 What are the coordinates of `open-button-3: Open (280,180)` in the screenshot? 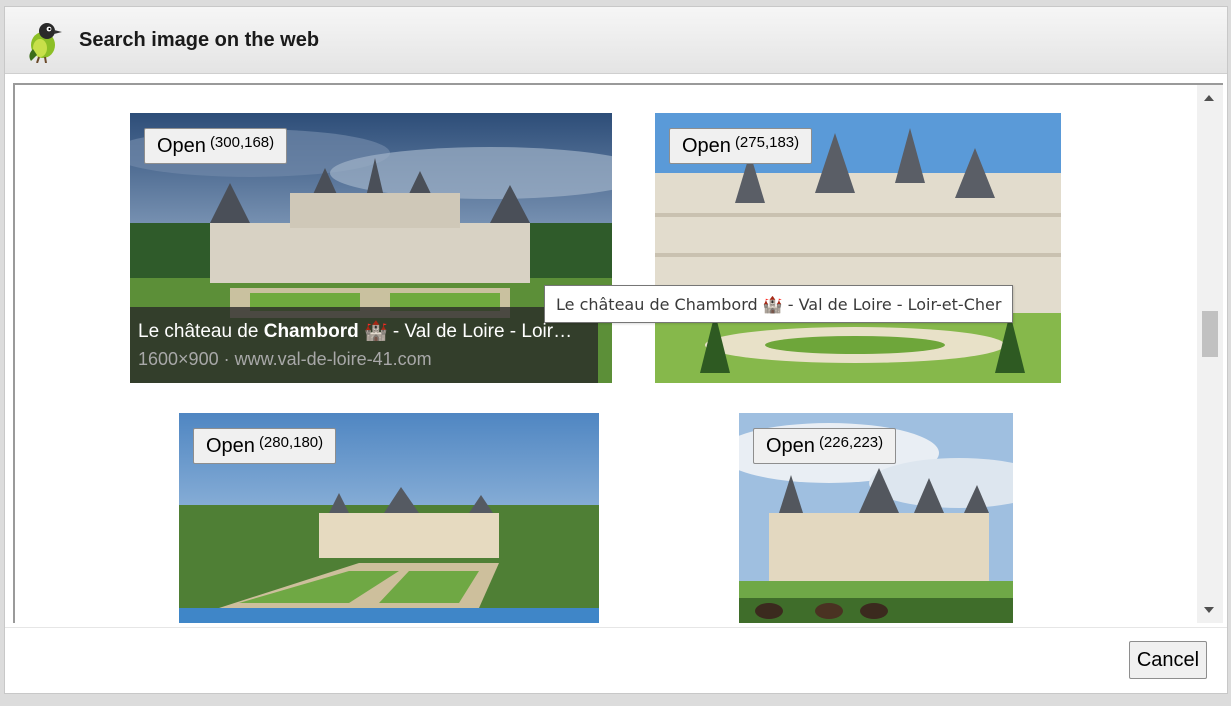 It's located at (265, 446).